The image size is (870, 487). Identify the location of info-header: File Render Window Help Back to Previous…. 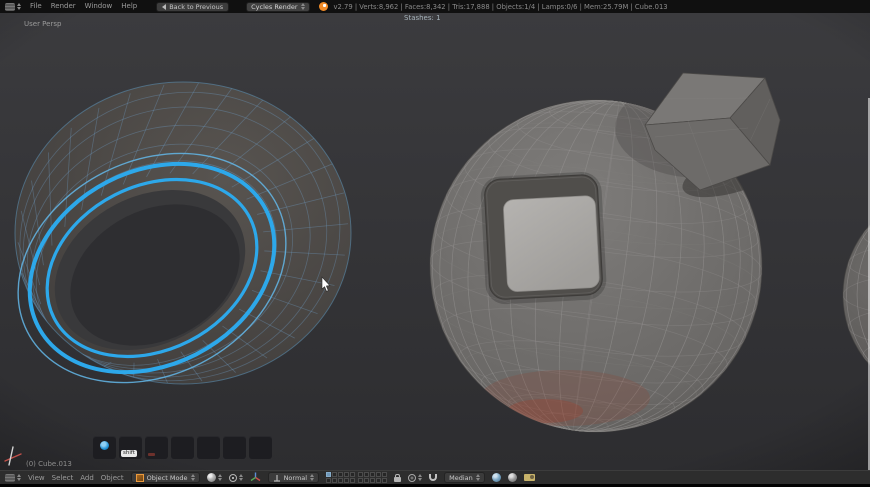
(435, 6).